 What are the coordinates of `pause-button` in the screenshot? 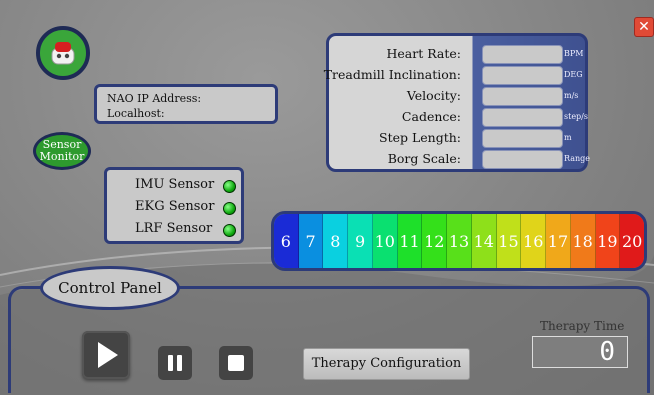 It's located at (175, 363).